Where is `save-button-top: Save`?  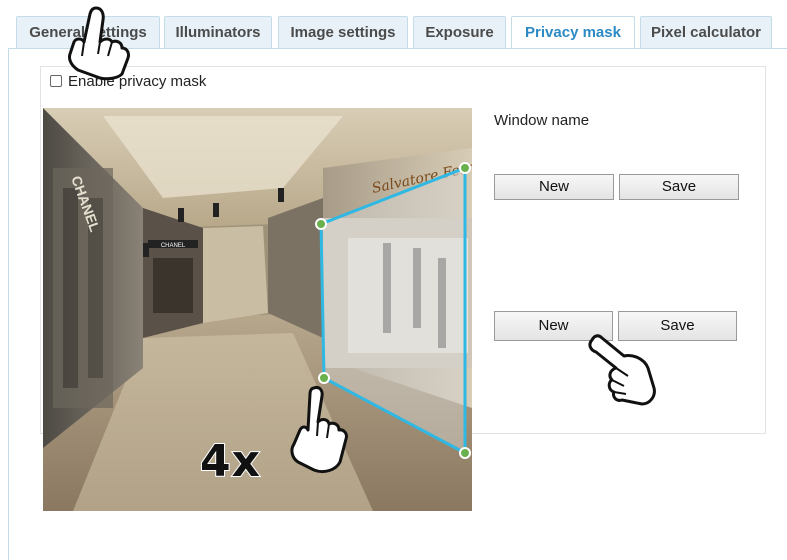 save-button-top: Save is located at coordinates (679, 187).